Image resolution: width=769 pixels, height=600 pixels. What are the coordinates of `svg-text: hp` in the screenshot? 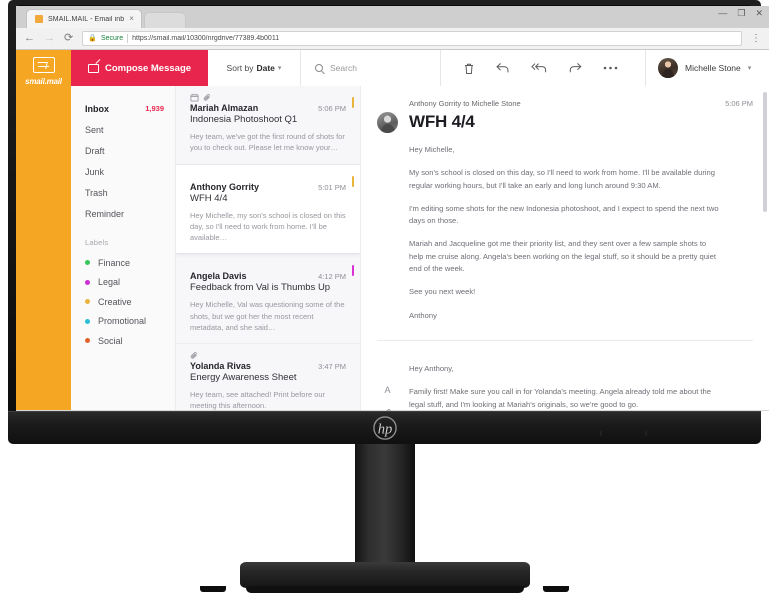 It's located at (384, 429).